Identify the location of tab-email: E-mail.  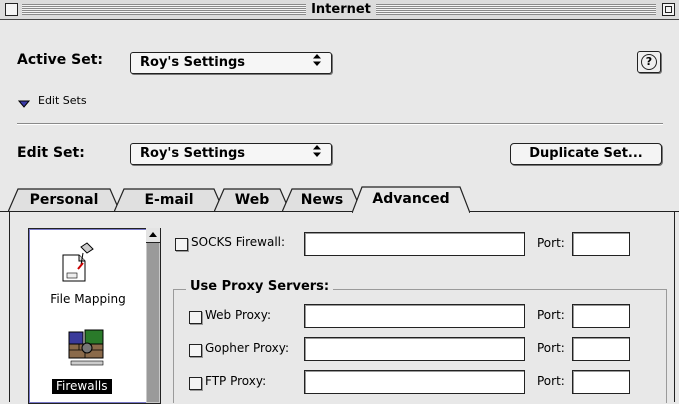
(169, 199).